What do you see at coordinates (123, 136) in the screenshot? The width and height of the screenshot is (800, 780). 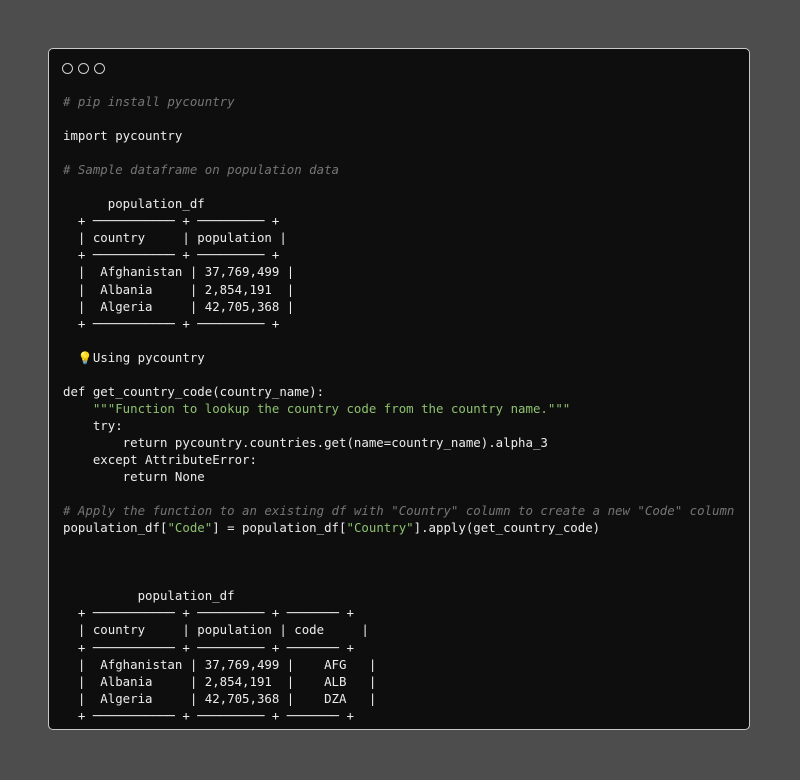 I see `code-line: import pycountry` at bounding box center [123, 136].